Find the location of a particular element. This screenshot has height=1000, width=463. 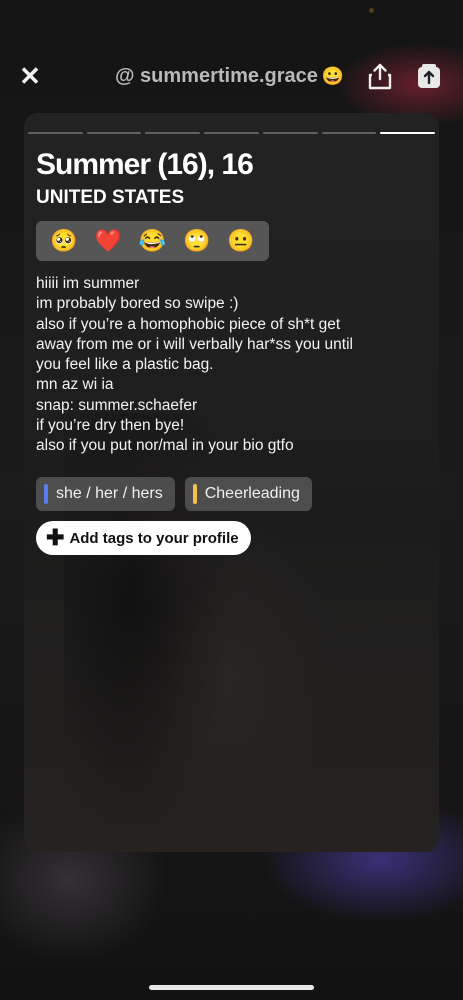

home-indicator is located at coordinates (231, 987).